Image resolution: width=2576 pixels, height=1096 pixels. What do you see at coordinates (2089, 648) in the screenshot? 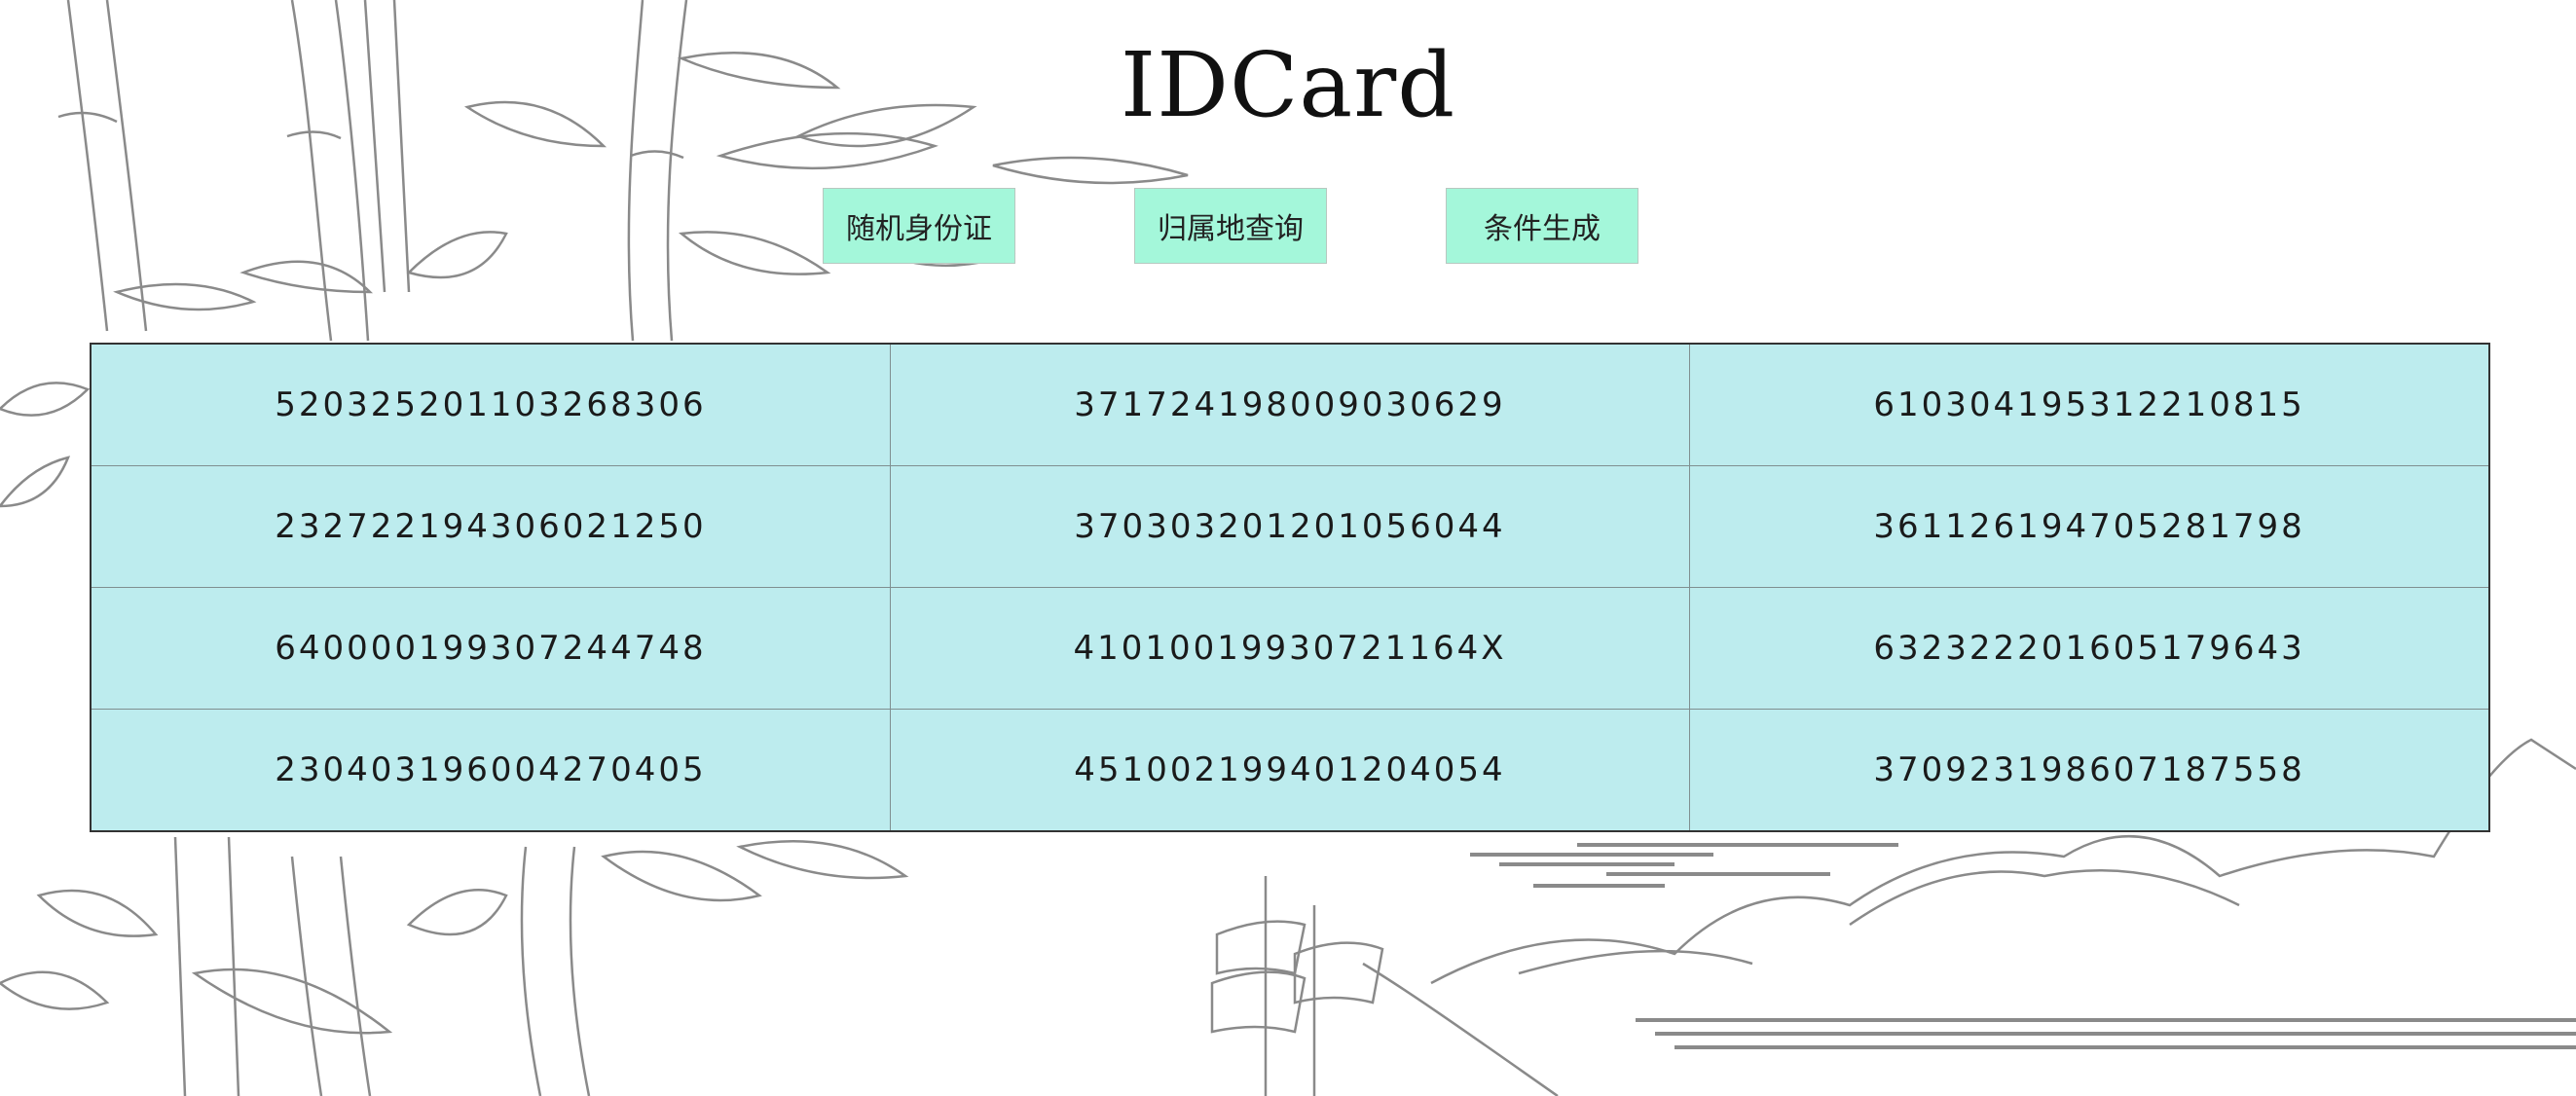
I see `id-number-cell: 632322201605179643` at bounding box center [2089, 648].